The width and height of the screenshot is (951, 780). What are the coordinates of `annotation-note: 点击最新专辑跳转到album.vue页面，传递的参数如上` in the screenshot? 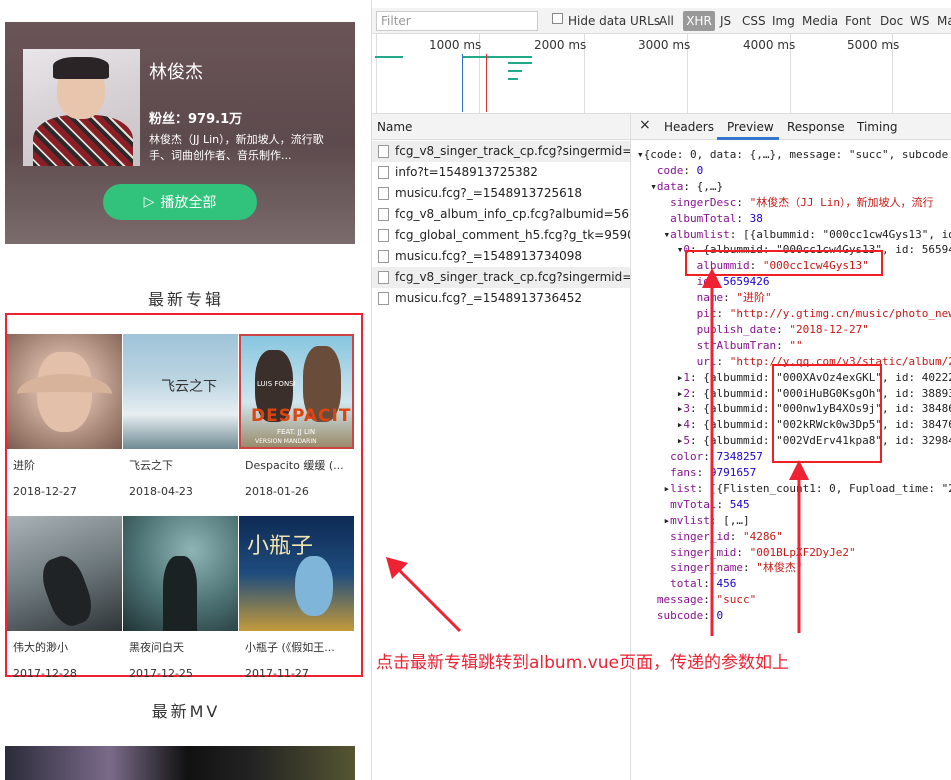 It's located at (582, 663).